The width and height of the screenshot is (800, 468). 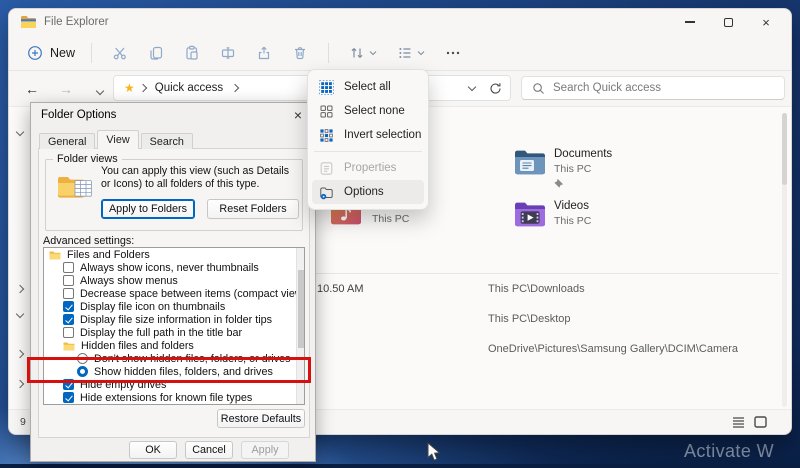 What do you see at coordinates (35, 53) in the screenshot?
I see `plus-circle-icon` at bounding box center [35, 53].